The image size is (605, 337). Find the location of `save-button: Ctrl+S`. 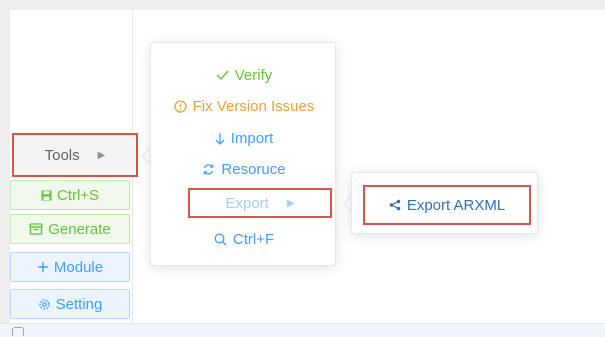

save-button: Ctrl+S is located at coordinates (70, 195).